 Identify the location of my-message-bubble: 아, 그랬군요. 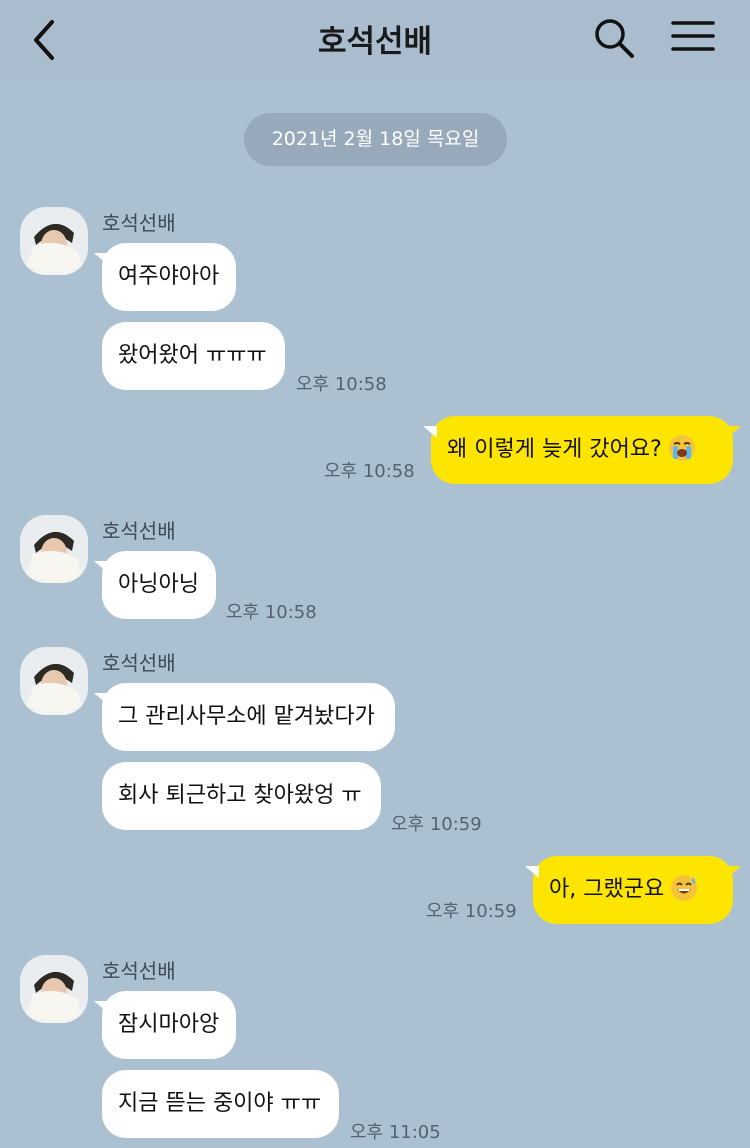
(633, 890).